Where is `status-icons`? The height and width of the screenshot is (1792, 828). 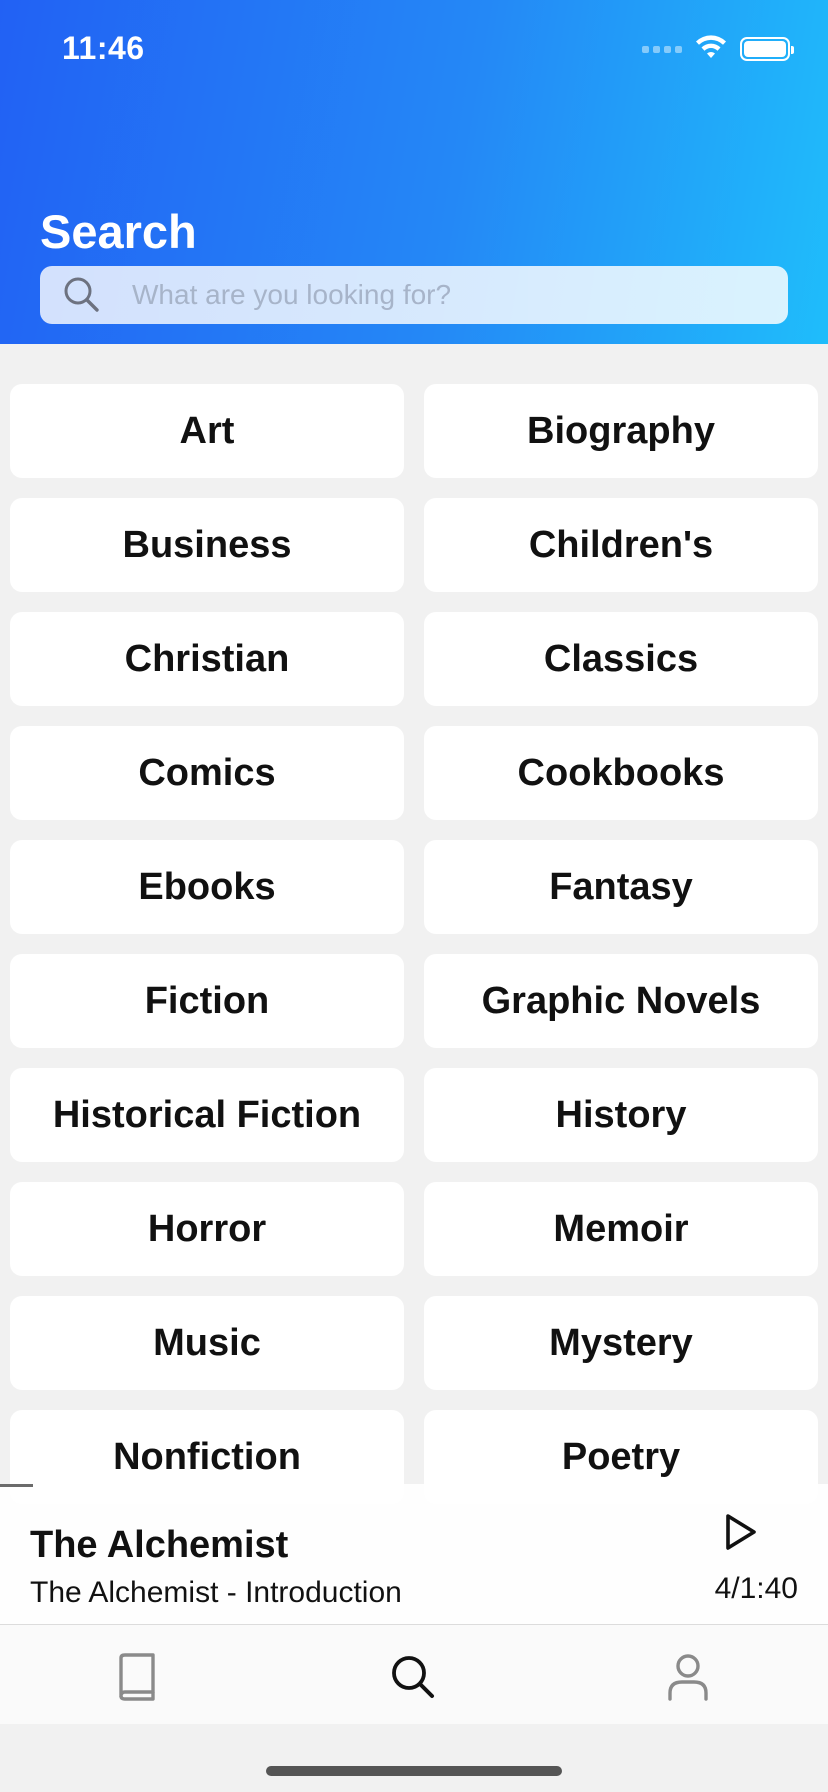 status-icons is located at coordinates (718, 49).